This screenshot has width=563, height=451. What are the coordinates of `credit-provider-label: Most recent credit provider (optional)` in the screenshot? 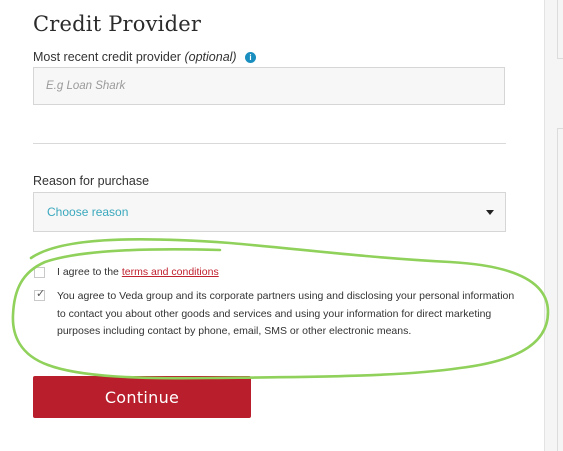 It's located at (135, 57).